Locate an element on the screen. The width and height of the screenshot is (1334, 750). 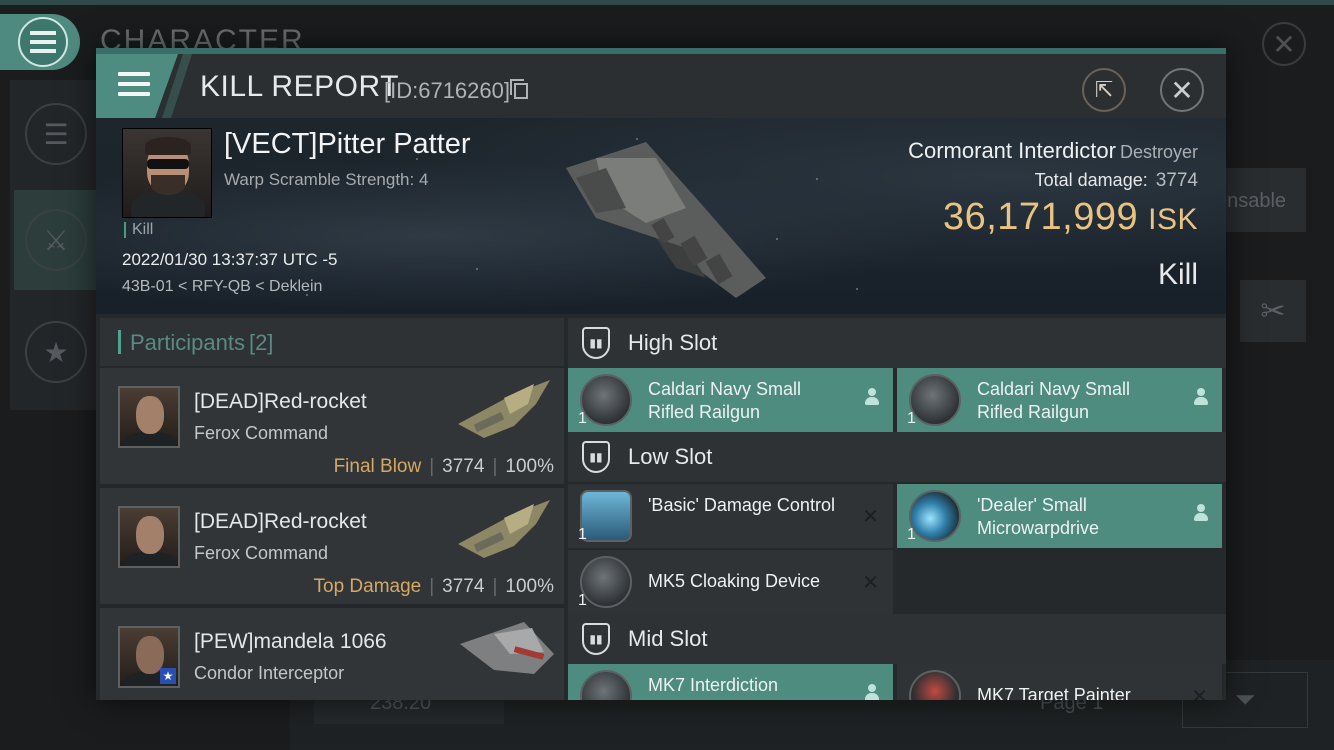
victim-name: [VECT]Pitter Patter is located at coordinates (347, 144).